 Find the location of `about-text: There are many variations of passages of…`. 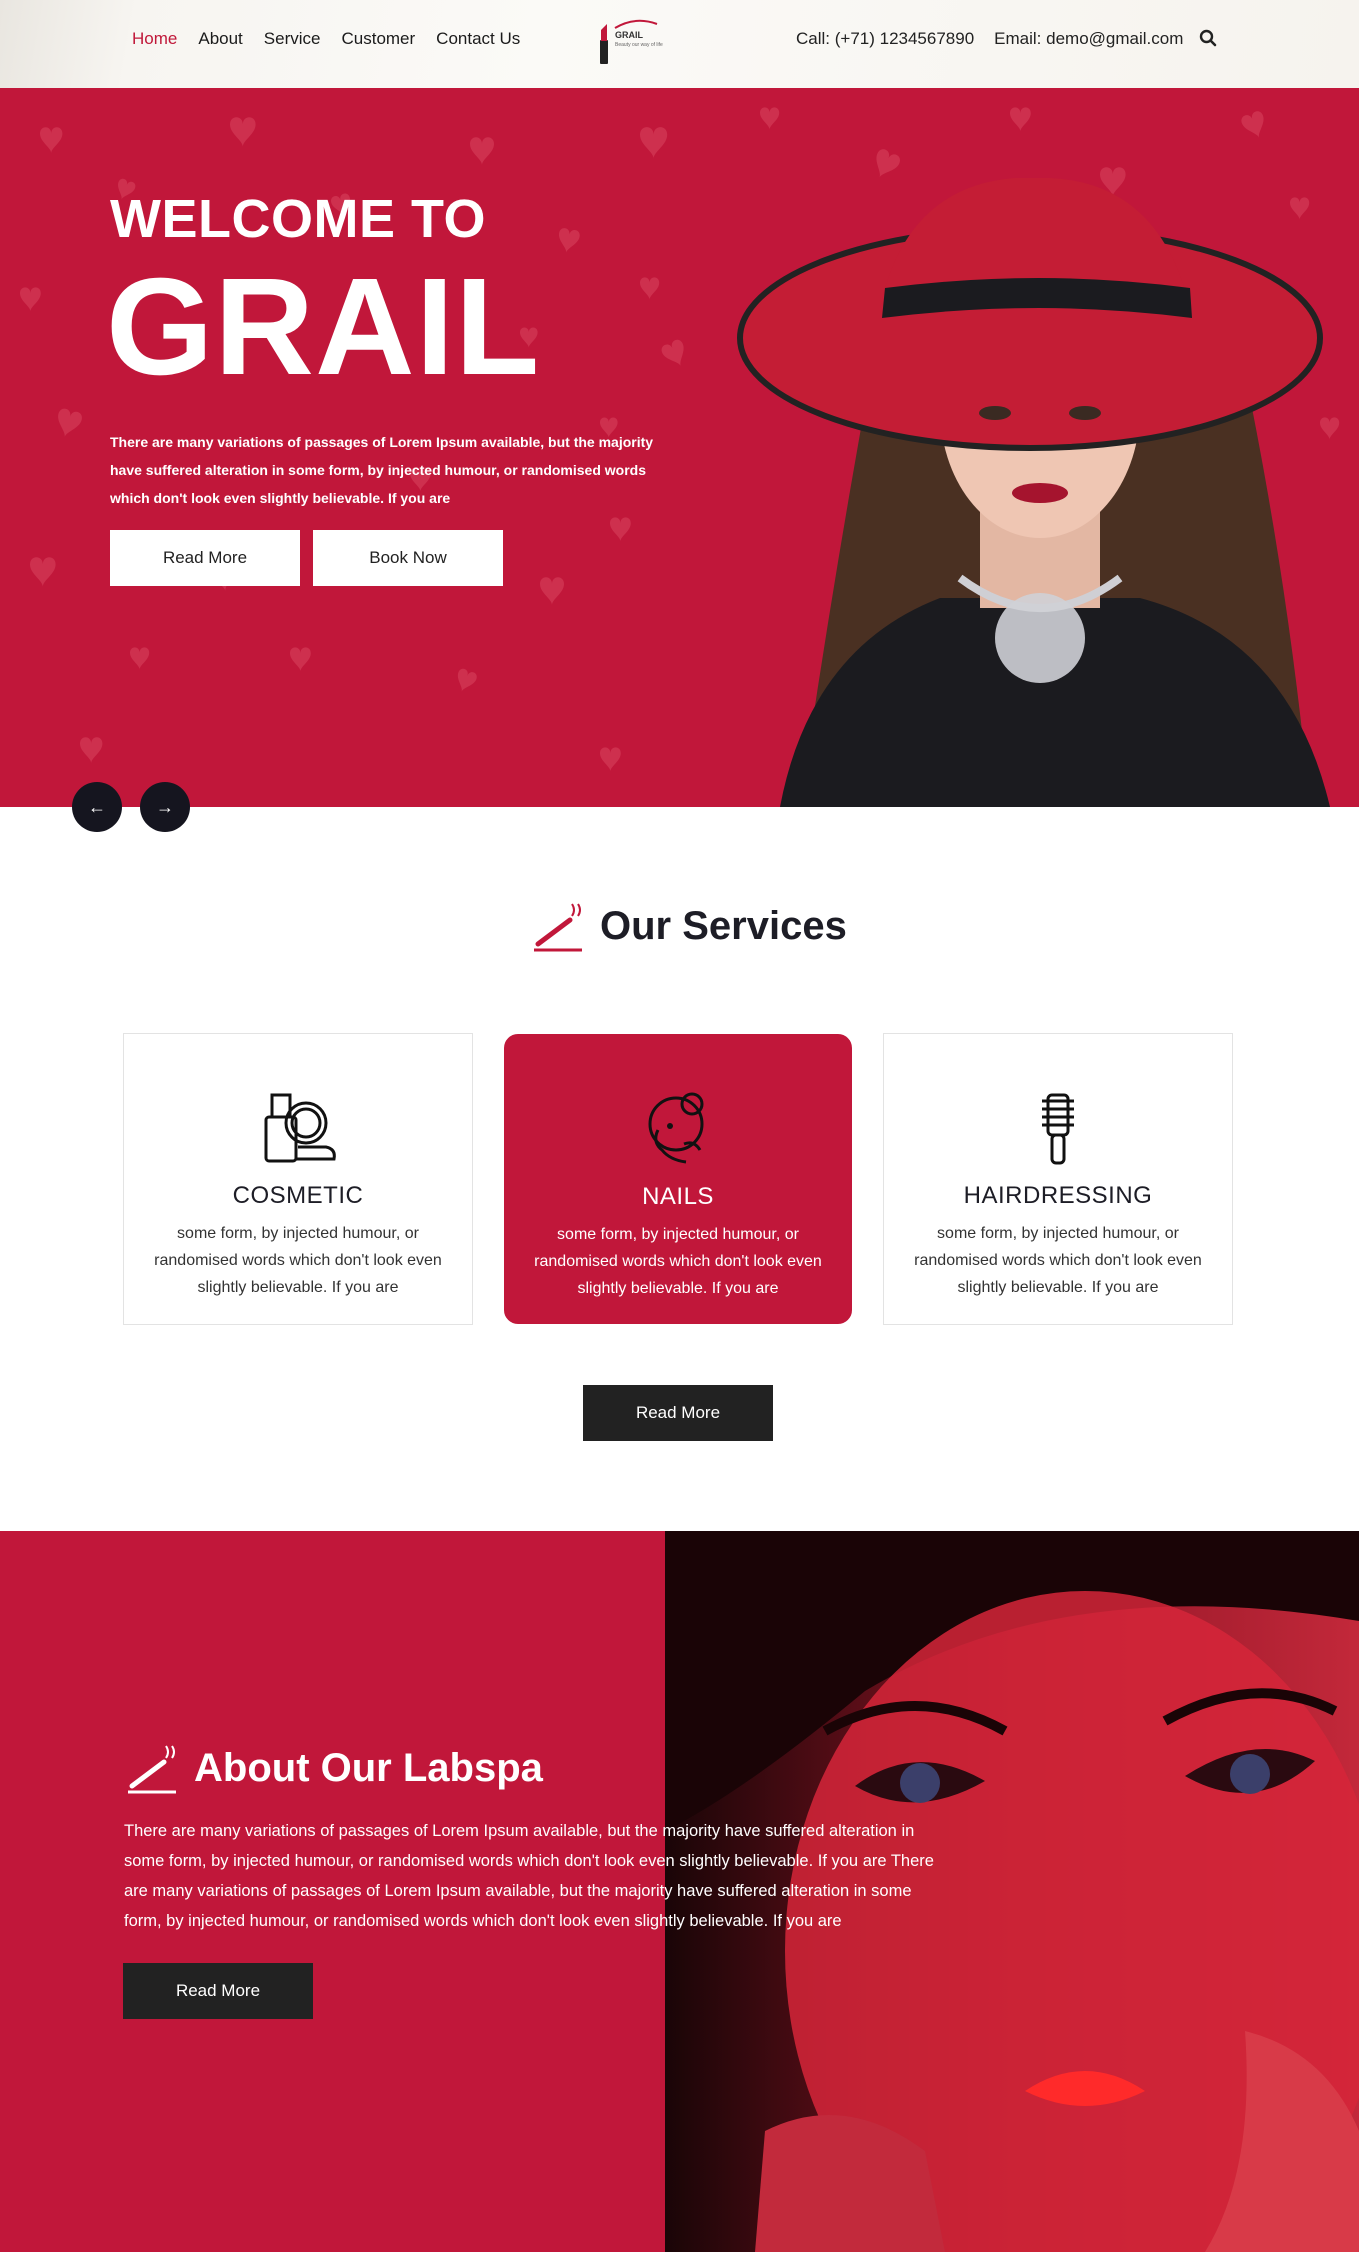

about-text: There are many variations of passages of… is located at coordinates (529, 1876).